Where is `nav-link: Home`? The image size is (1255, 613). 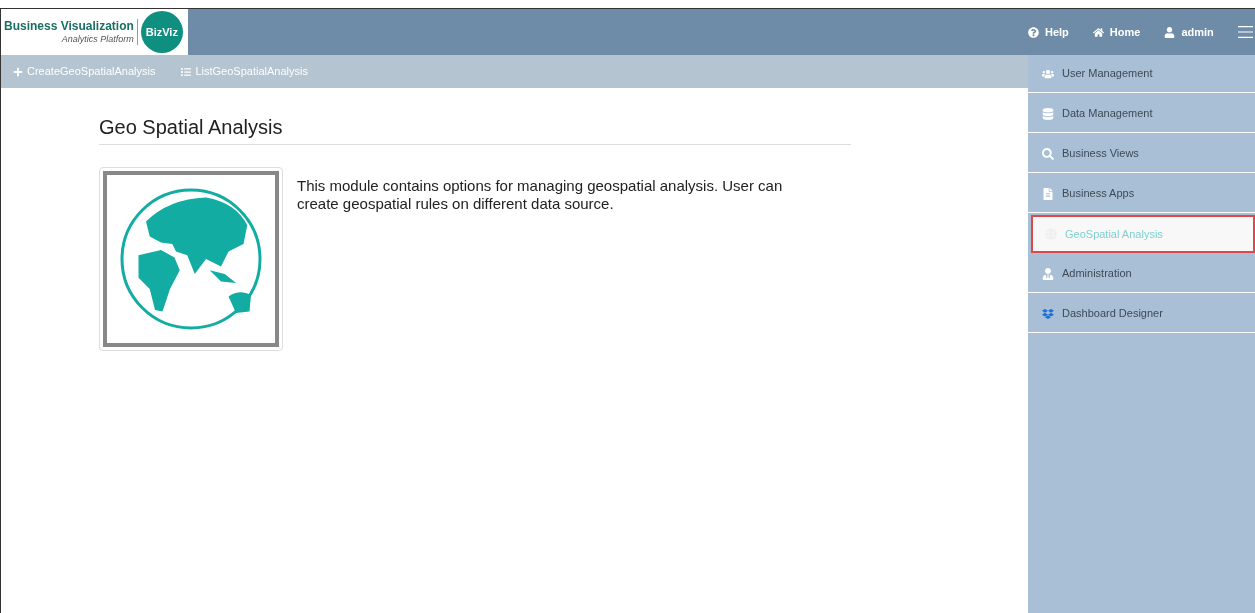 nav-link: Home is located at coordinates (1116, 32).